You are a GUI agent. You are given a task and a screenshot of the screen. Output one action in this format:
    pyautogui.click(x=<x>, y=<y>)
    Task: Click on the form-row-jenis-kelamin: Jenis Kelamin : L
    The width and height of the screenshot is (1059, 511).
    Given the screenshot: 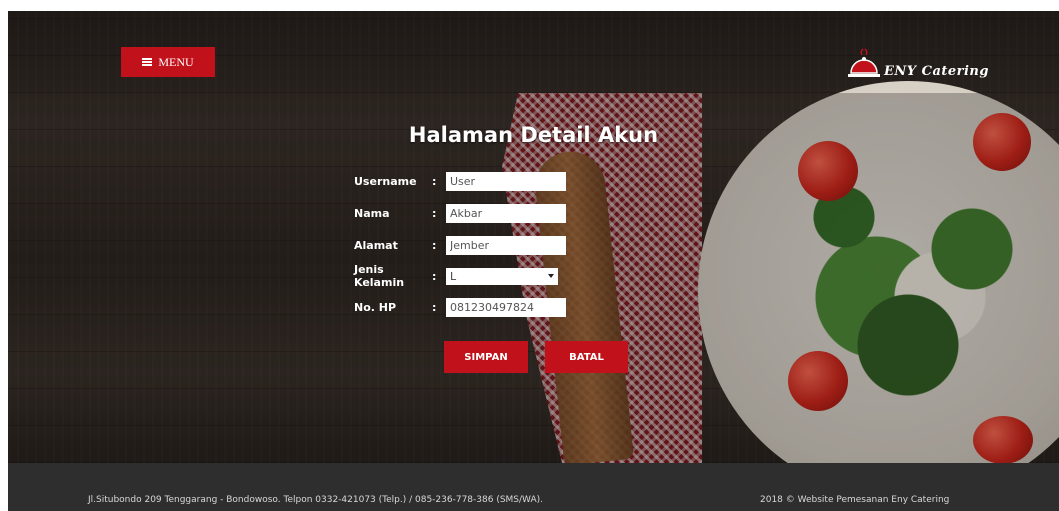 What is the action you would take?
    pyautogui.click(x=456, y=276)
    